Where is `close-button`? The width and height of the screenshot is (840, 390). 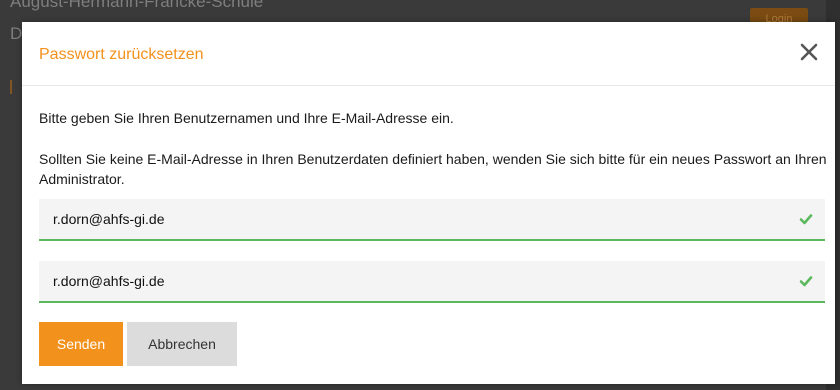 close-button is located at coordinates (809, 52).